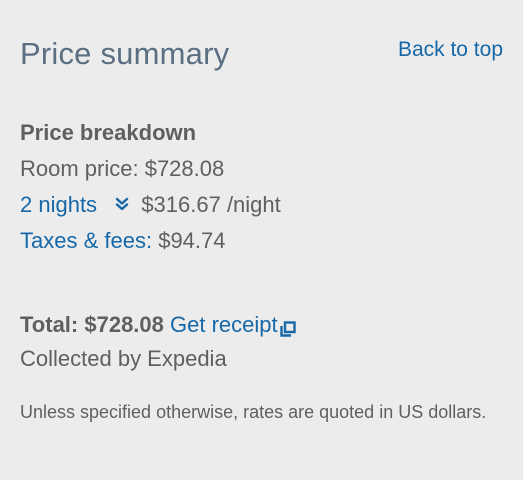 The height and width of the screenshot is (480, 523). What do you see at coordinates (122, 204) in the screenshot?
I see `chevron-double-down-icon` at bounding box center [122, 204].